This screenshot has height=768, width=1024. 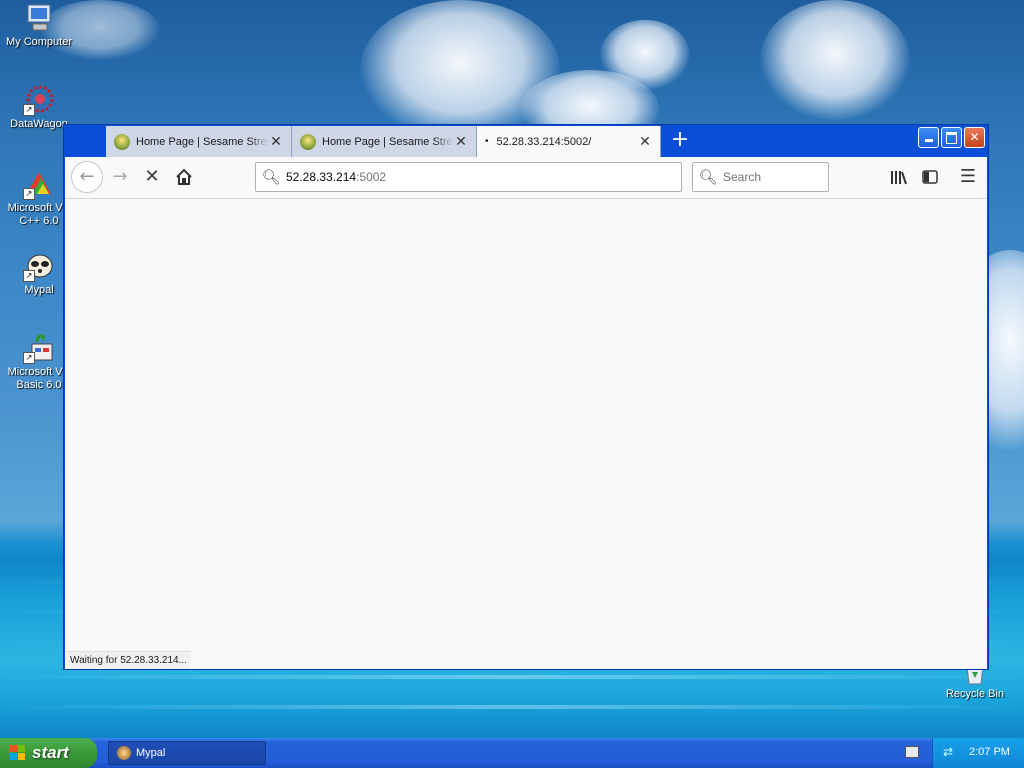 I want to click on close-window-button: ✕, so click(x=974, y=137).